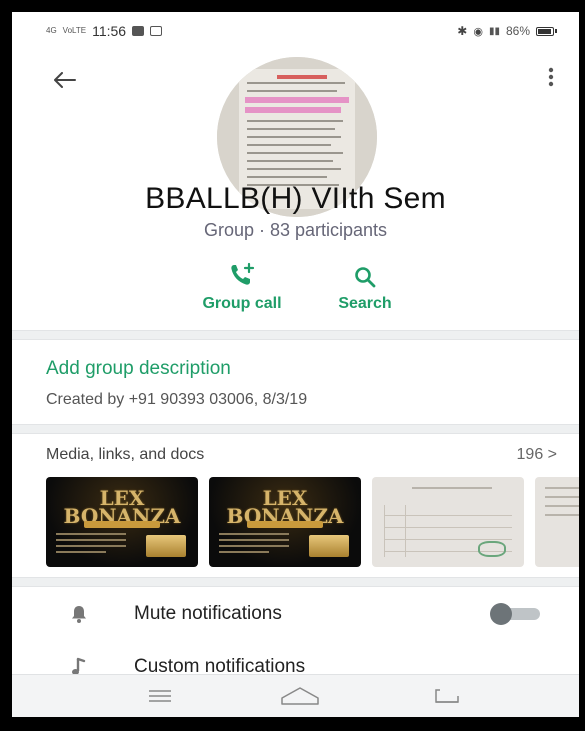 The width and height of the screenshot is (585, 731). What do you see at coordinates (109, 31) in the screenshot?
I see `status-time: 11:56` at bounding box center [109, 31].